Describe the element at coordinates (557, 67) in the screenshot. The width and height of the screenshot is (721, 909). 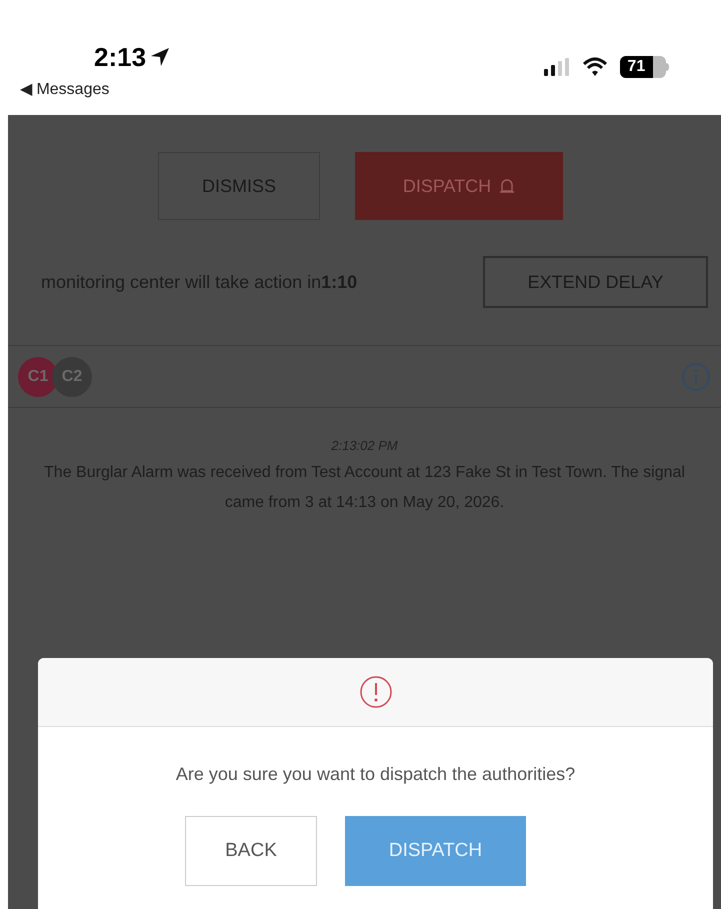
I see `signal-icon` at that location.